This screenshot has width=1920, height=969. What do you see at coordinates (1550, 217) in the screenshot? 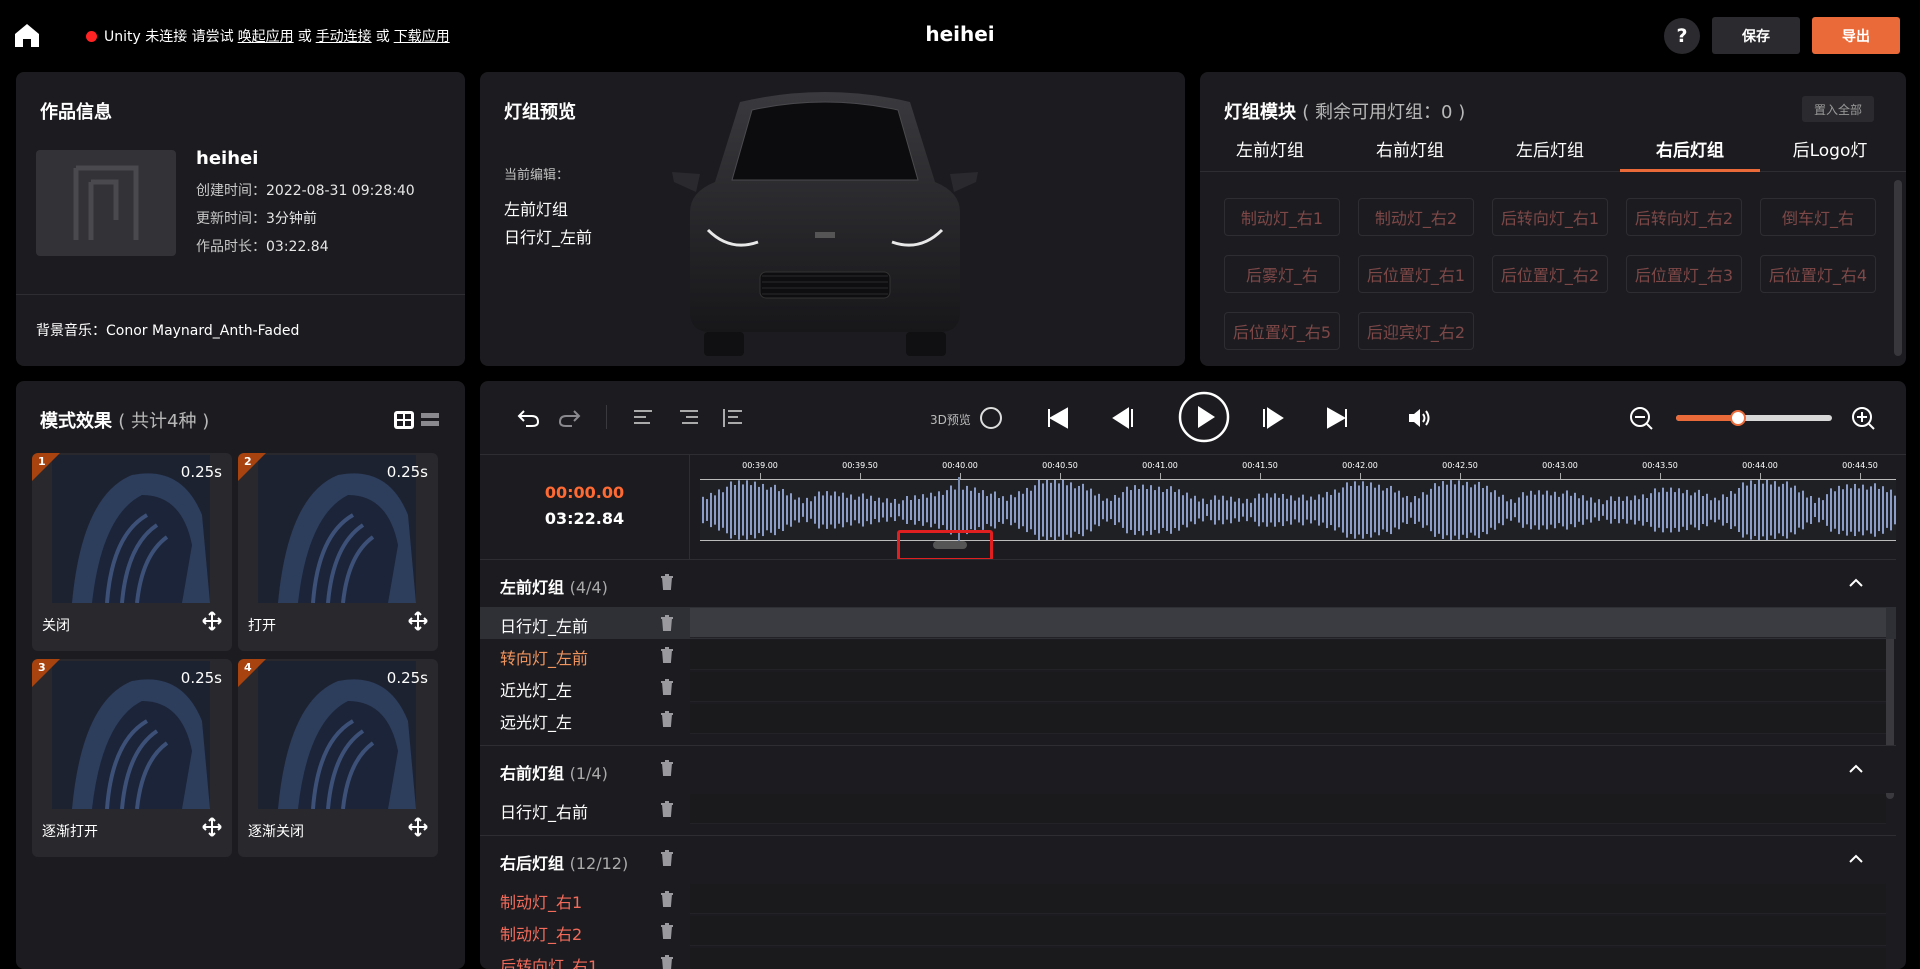
I see `light-chip: 后转向灯_右1` at bounding box center [1550, 217].